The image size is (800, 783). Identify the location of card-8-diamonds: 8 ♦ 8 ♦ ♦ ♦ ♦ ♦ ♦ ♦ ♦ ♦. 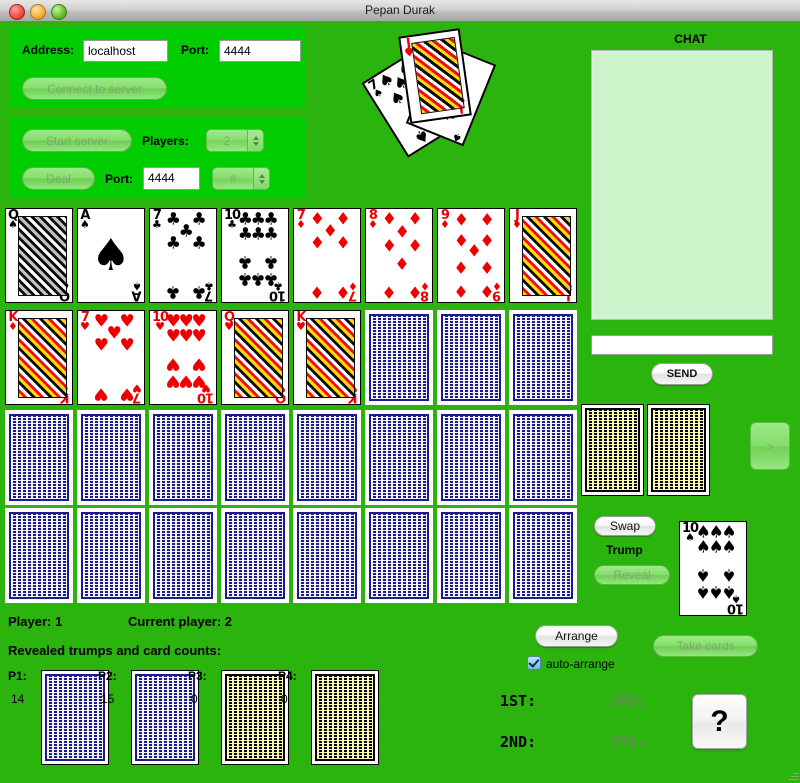
(399, 255).